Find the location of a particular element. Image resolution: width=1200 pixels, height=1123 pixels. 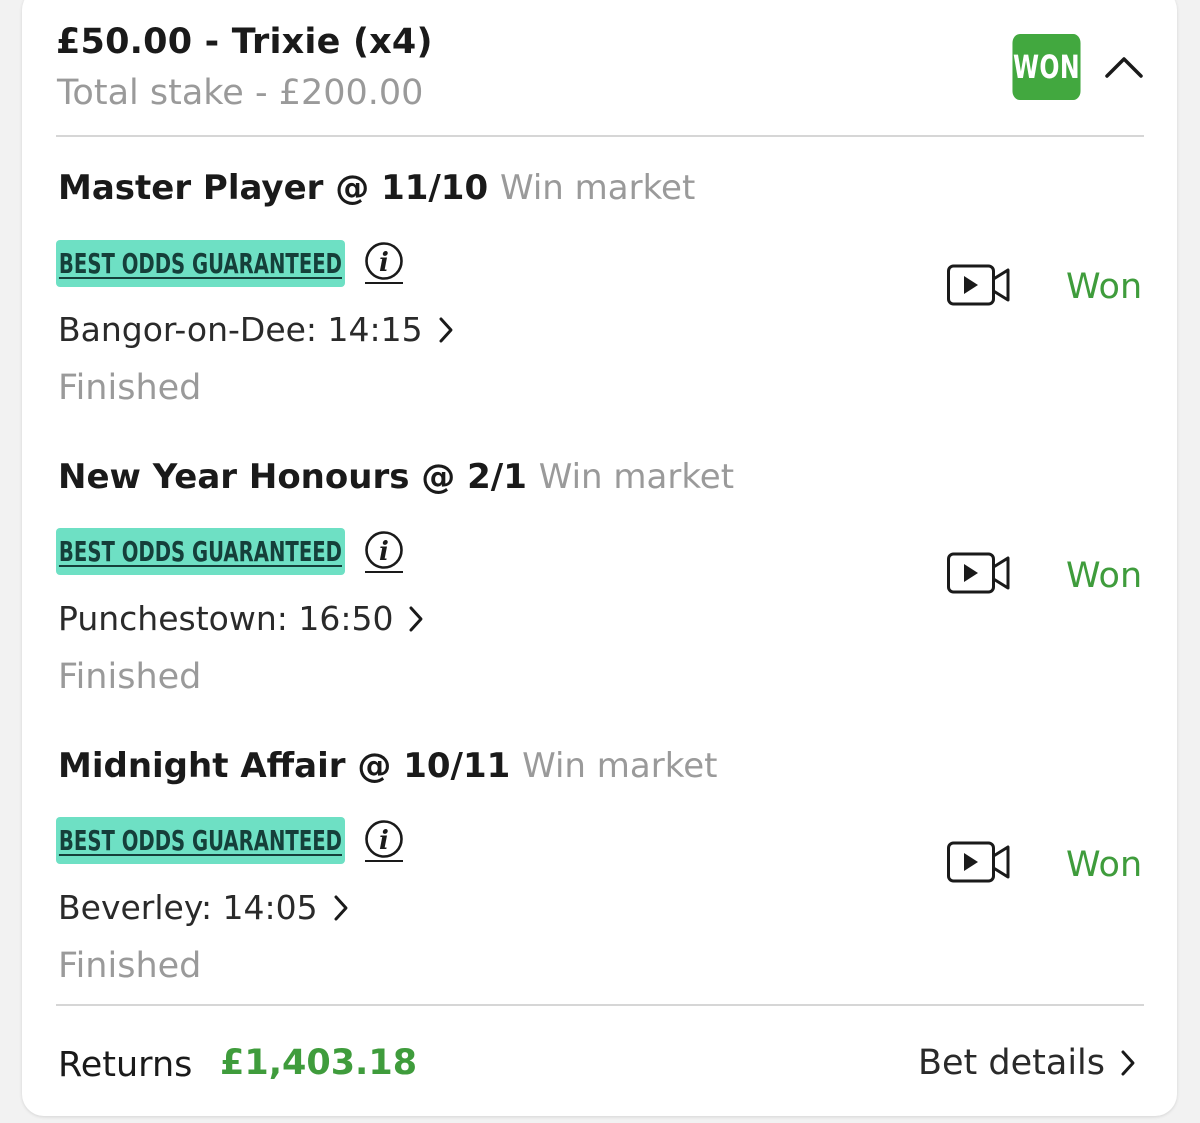

event-link: Beverley: 14:05 is located at coordinates (204, 907).